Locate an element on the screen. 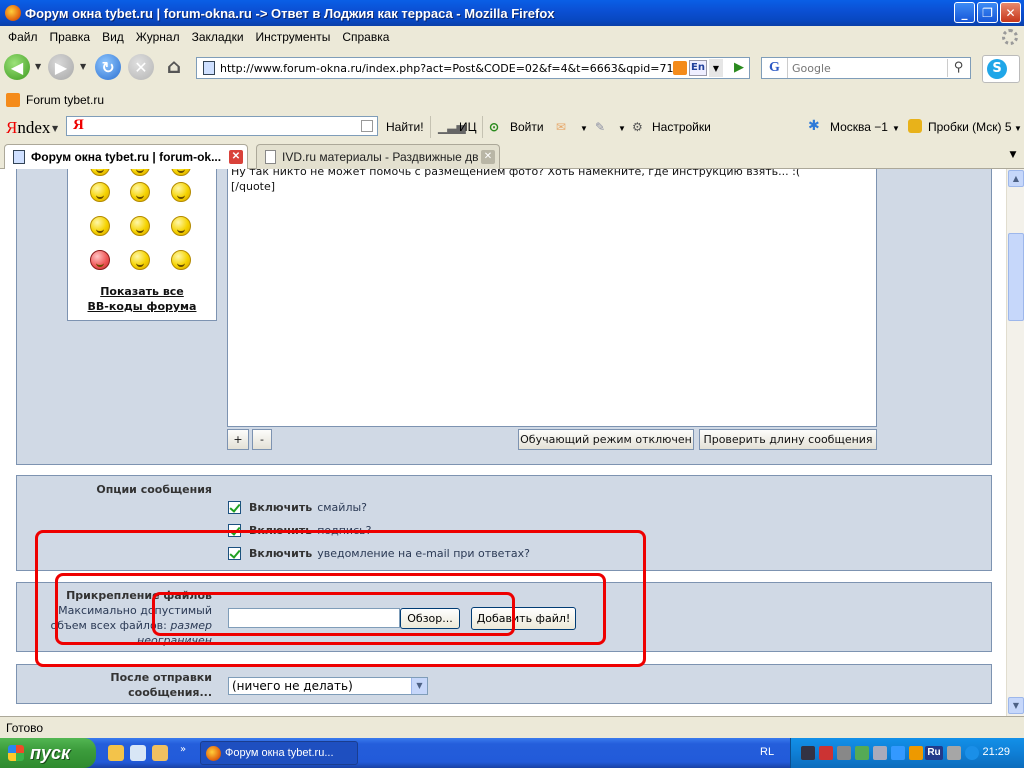 This screenshot has height=768, width=1024. home-button: ⌂ is located at coordinates (174, 66).